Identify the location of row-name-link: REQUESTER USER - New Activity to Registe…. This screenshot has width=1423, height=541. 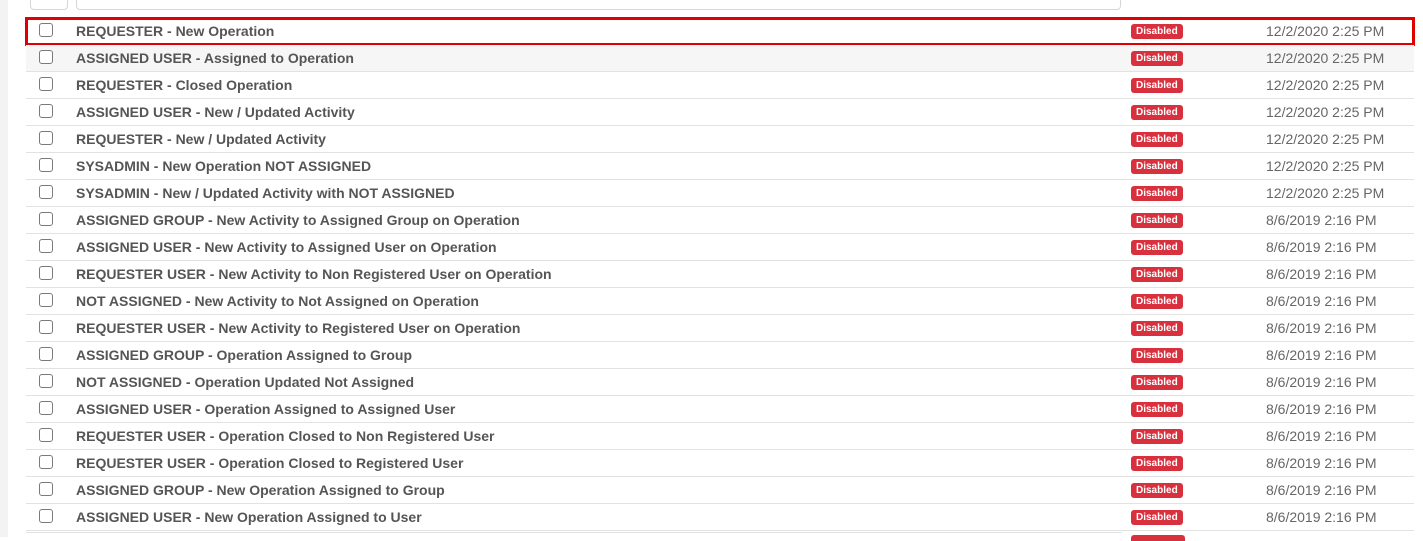
(298, 328).